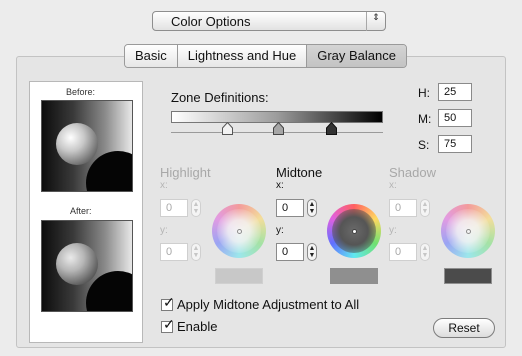  I want to click on highlight-title: Highlight, so click(185, 172).